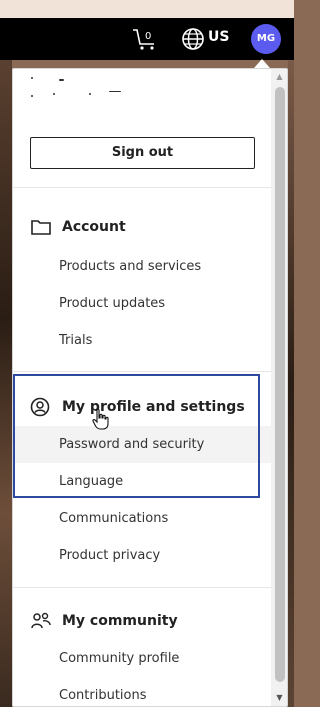 The height and width of the screenshot is (707, 320). I want to click on background-photo-left, so click(6, 383).